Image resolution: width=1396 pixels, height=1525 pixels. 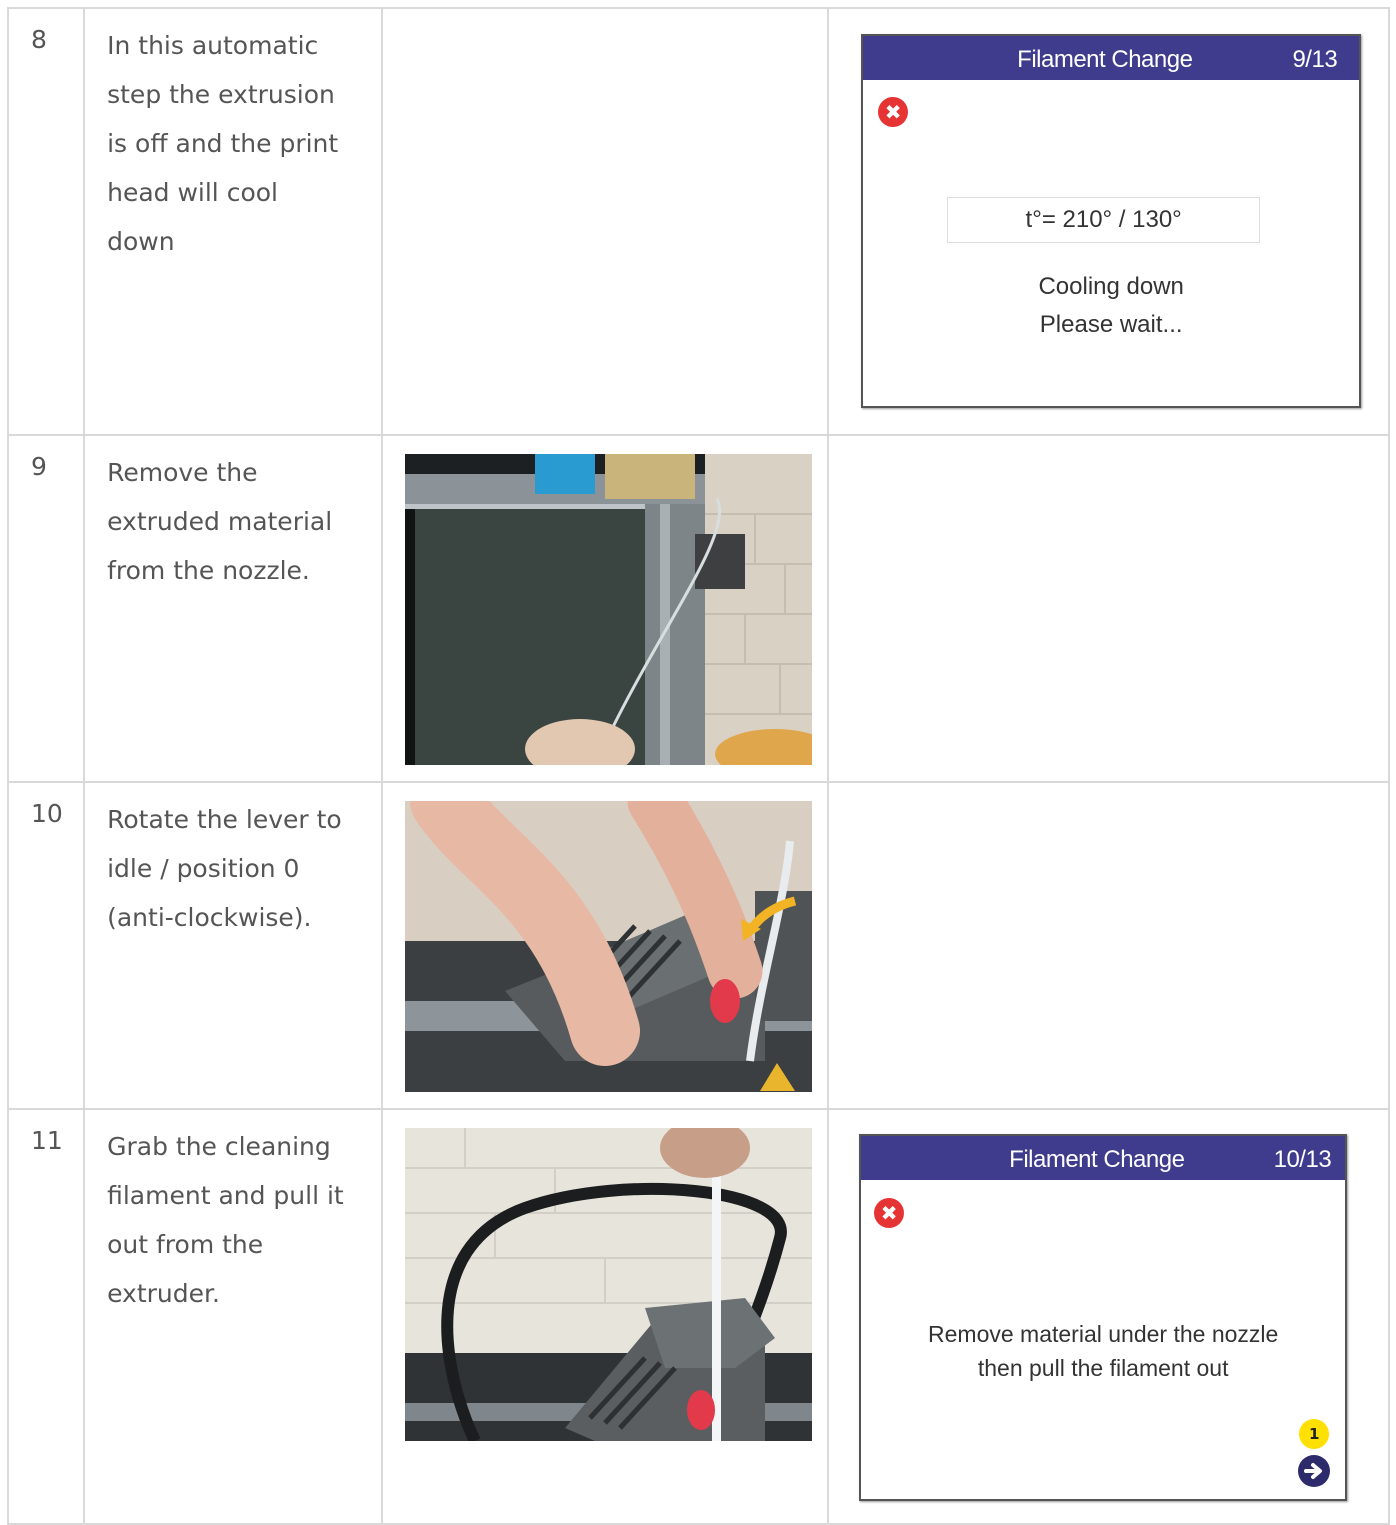 I want to click on photo-remove-extruded-material, so click(x=608, y=609).